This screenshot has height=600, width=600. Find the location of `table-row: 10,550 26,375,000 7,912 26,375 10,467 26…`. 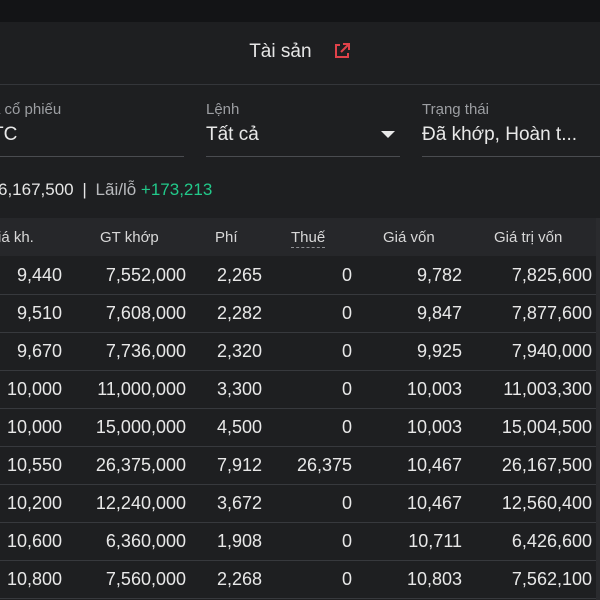

table-row: 10,550 26,375,000 7,912 26,375 10,467 26… is located at coordinates (300, 465).